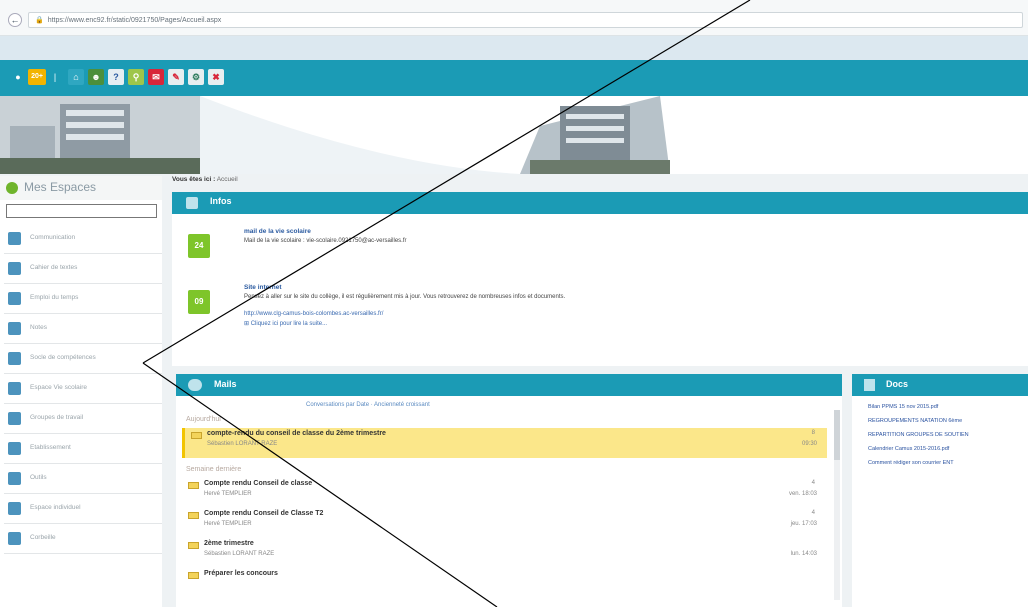 The height and width of the screenshot is (607, 1028). I want to click on mail-date: 09:30, so click(809, 444).